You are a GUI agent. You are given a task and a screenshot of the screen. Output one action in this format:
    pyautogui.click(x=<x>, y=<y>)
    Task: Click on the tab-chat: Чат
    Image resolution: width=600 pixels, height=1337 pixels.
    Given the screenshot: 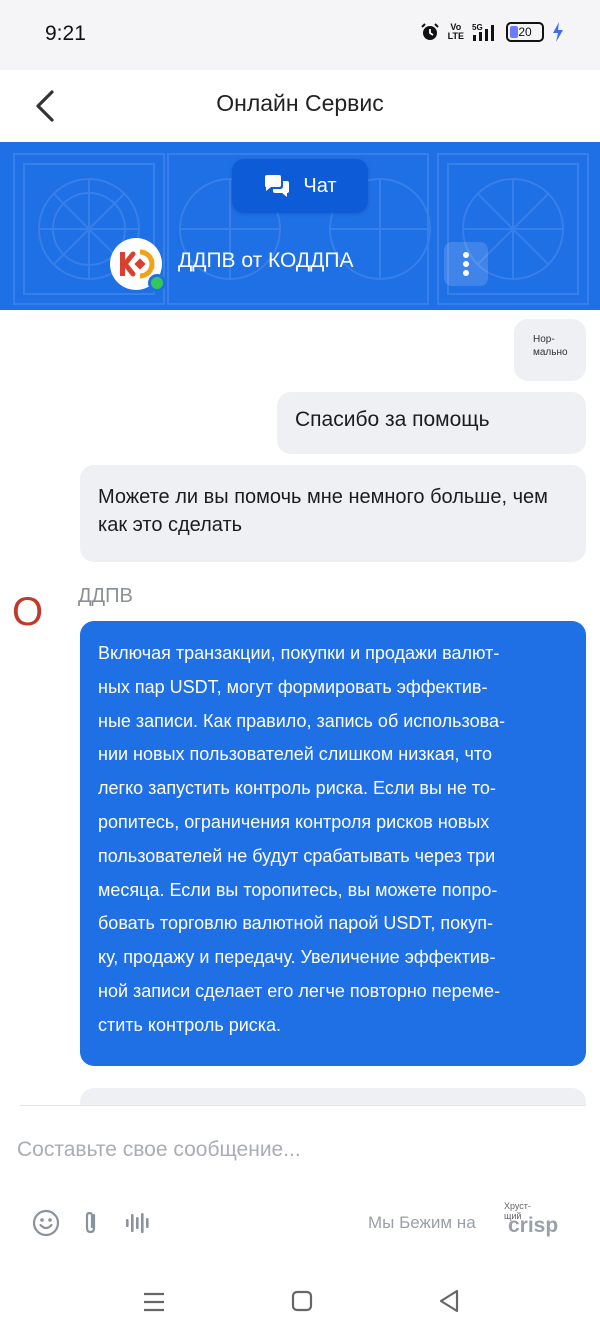 What is the action you would take?
    pyautogui.click(x=300, y=186)
    